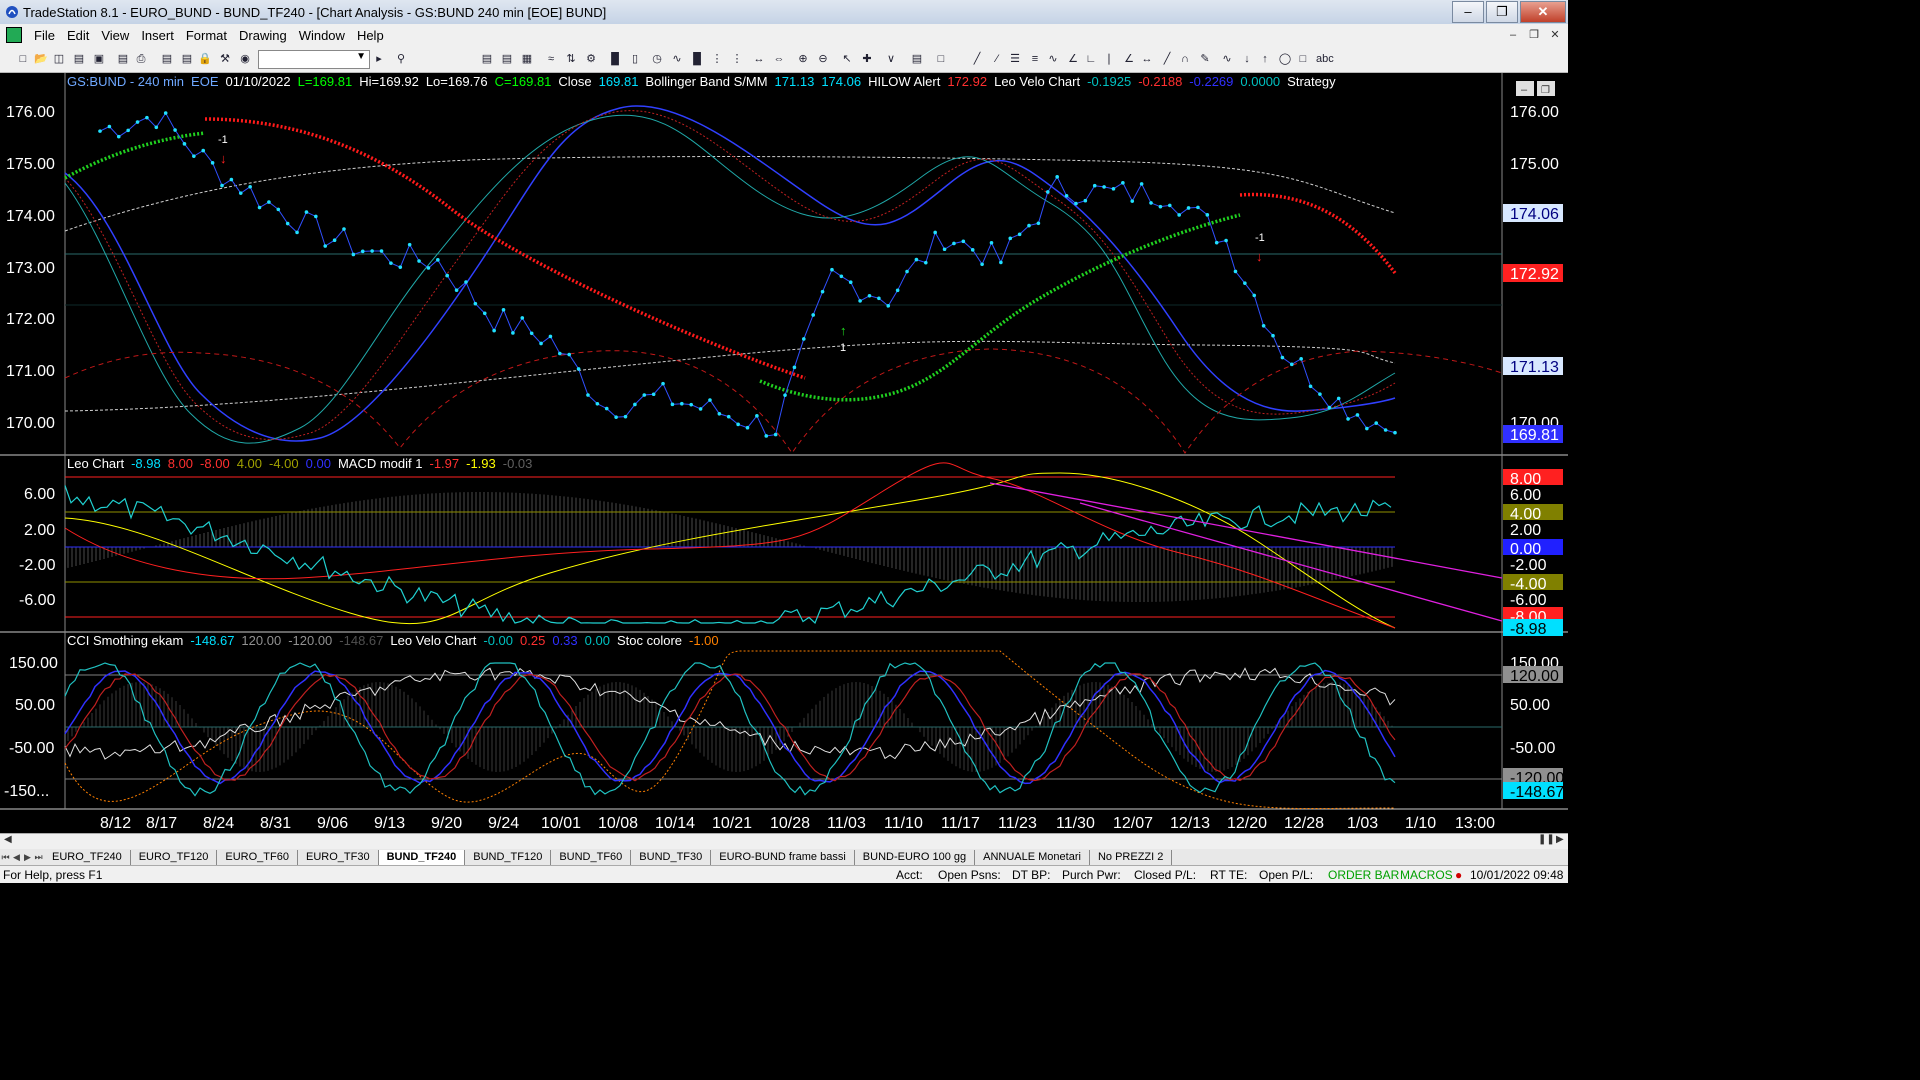 The height and width of the screenshot is (1080, 1920). I want to click on bars-icon: ⋮, so click(717, 59).